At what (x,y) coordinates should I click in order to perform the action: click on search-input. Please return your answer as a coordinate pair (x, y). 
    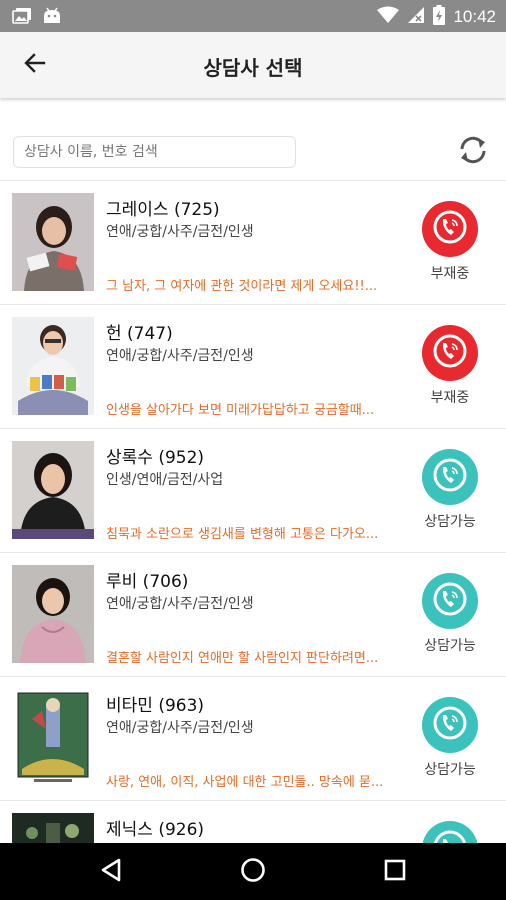
    Looking at the image, I should click on (154, 152).